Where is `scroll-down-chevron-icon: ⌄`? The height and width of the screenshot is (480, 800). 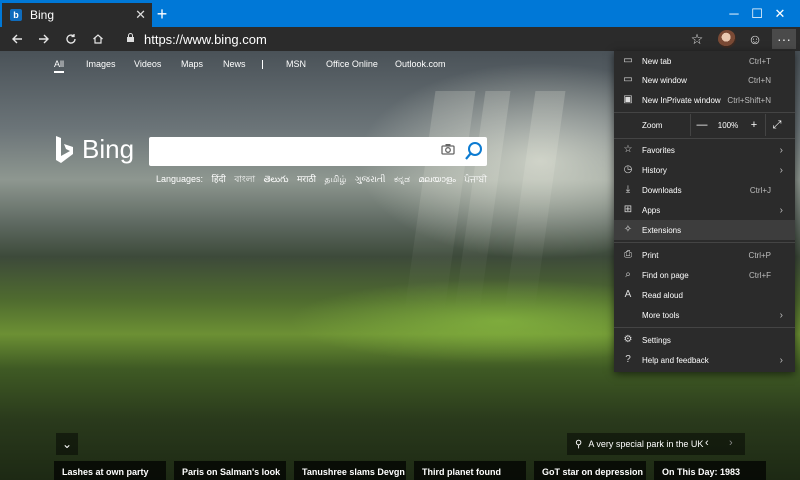
scroll-down-chevron-icon: ⌄ is located at coordinates (67, 444).